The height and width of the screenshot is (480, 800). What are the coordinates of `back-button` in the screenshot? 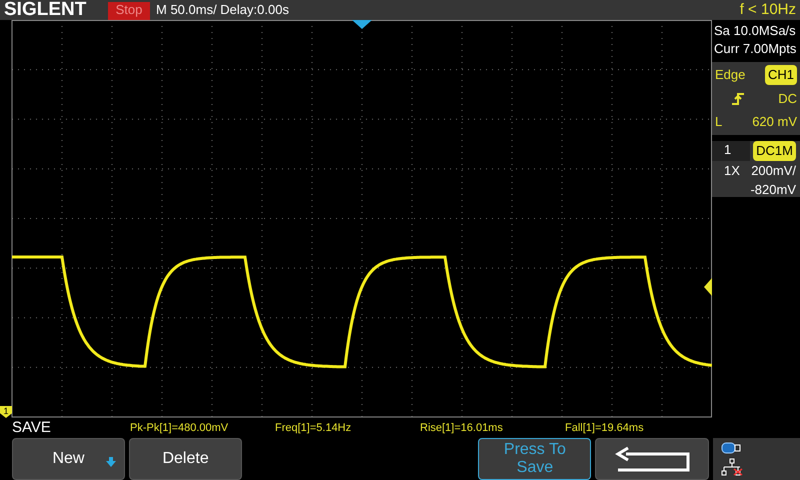 It's located at (652, 459).